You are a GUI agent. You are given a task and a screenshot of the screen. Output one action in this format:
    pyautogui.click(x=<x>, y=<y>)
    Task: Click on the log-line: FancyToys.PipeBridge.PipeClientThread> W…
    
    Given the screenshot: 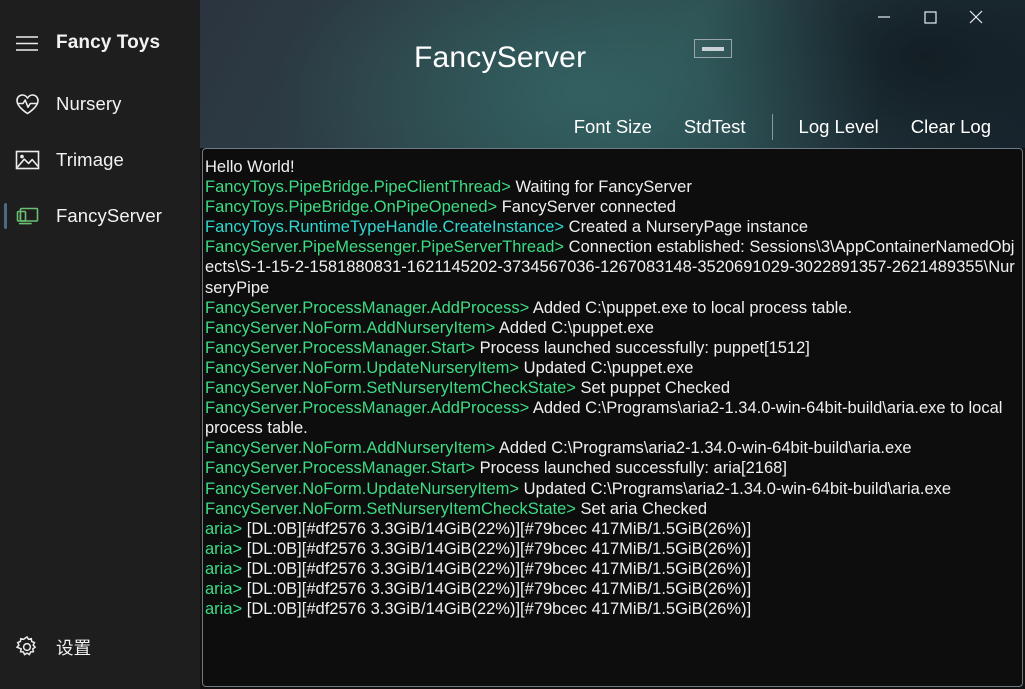 What is the action you would take?
    pyautogui.click(x=610, y=187)
    